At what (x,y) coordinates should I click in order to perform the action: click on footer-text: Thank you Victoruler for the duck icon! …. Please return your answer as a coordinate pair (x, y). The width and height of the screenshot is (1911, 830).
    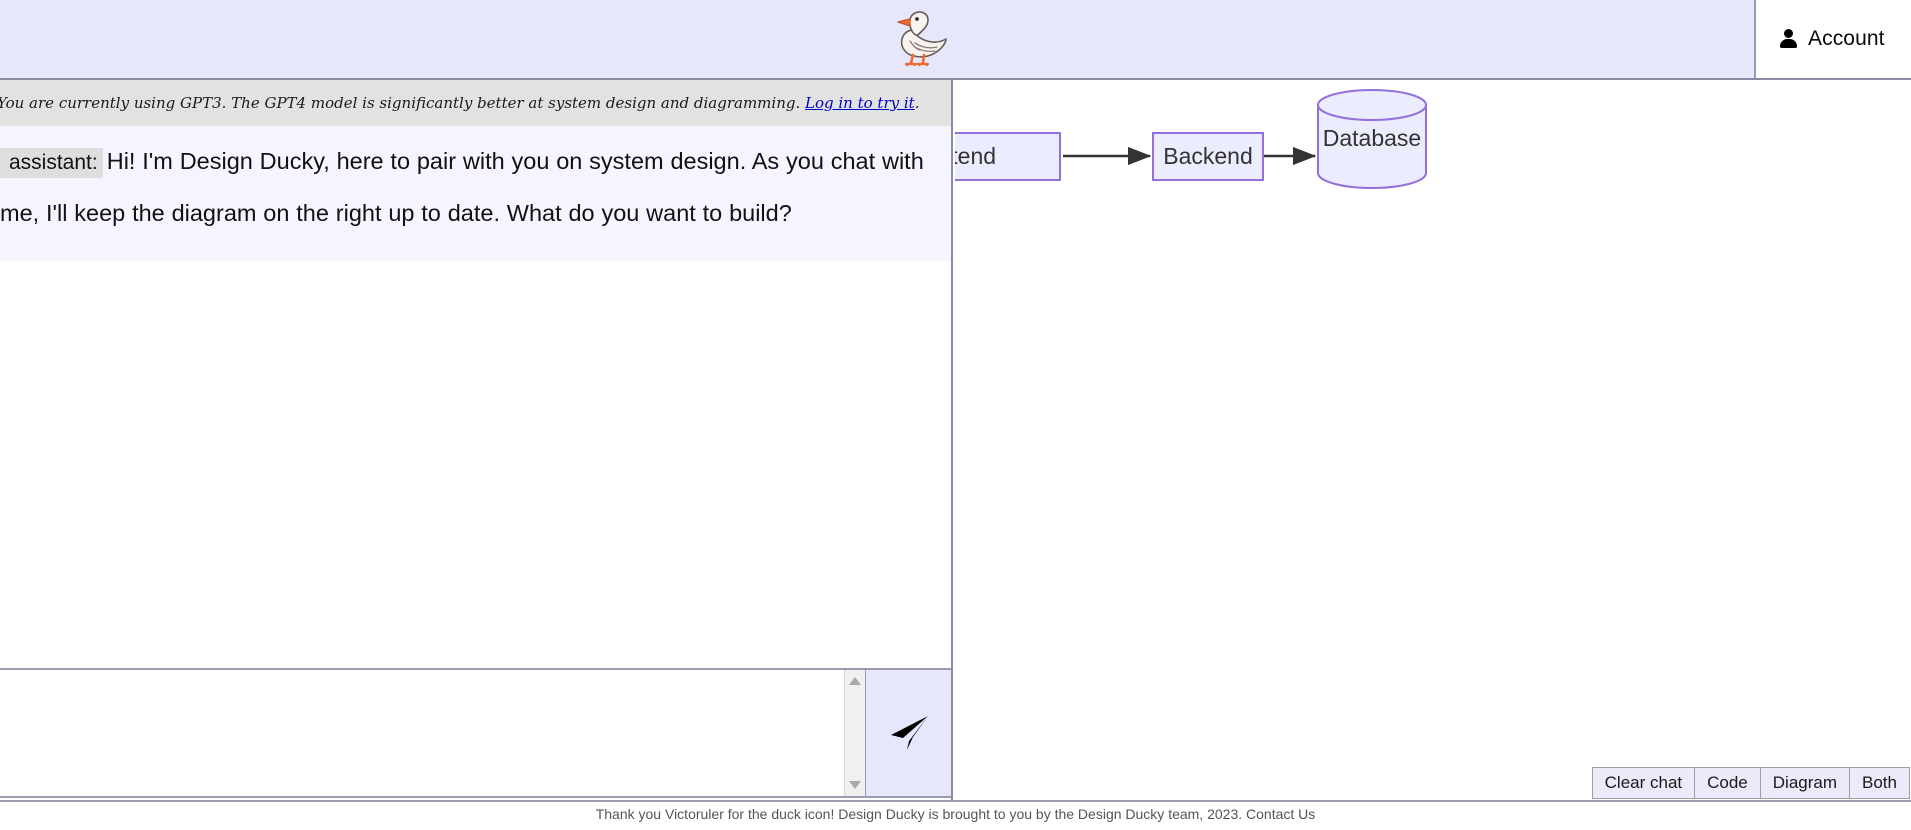
    Looking at the image, I should click on (955, 814).